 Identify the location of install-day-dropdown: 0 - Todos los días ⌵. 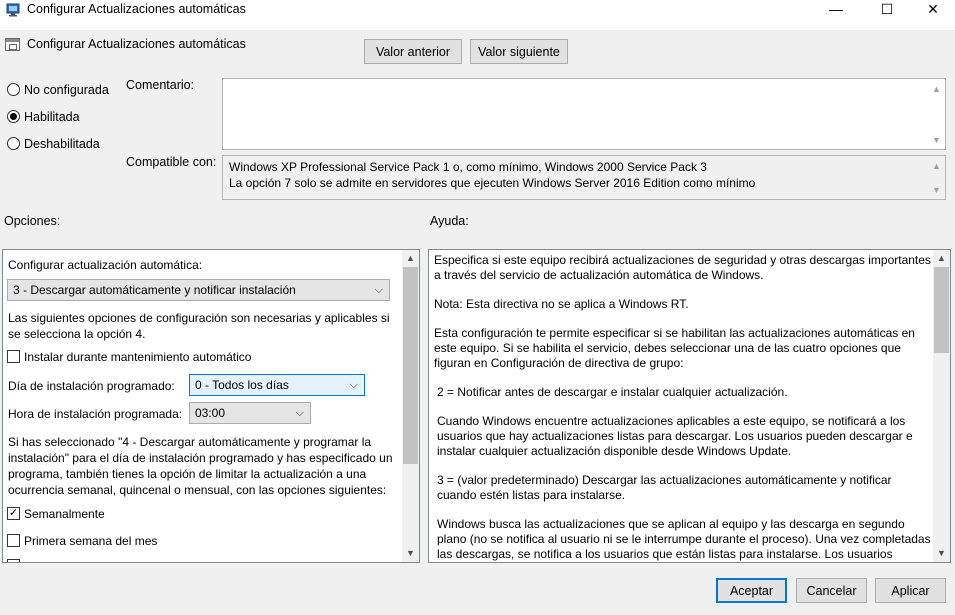
(277, 385).